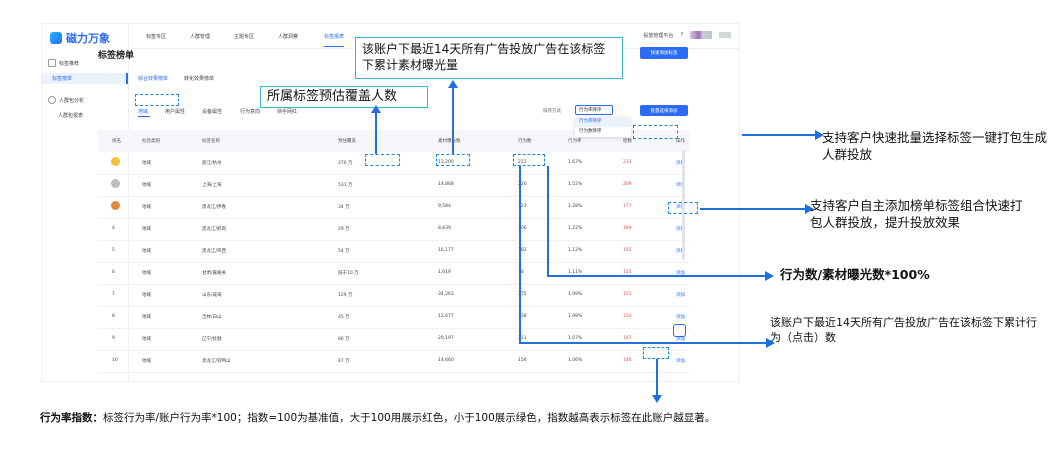 The height and width of the screenshot is (455, 1059). I want to click on account-name, so click(725, 35).